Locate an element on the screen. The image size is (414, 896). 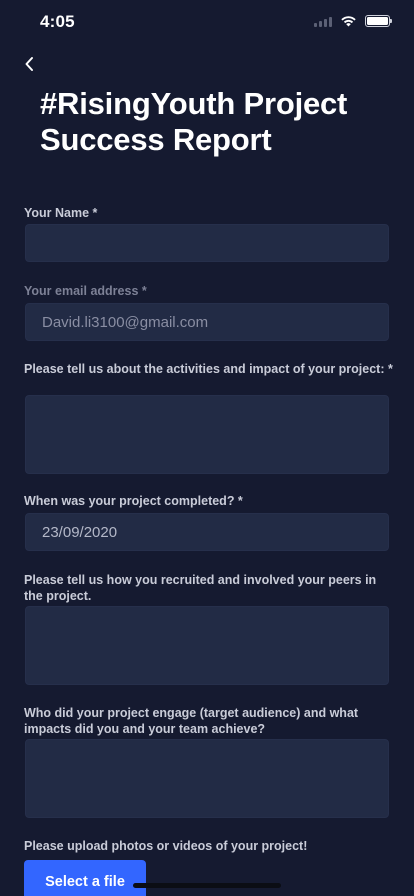
home-indicator is located at coordinates (207, 885).